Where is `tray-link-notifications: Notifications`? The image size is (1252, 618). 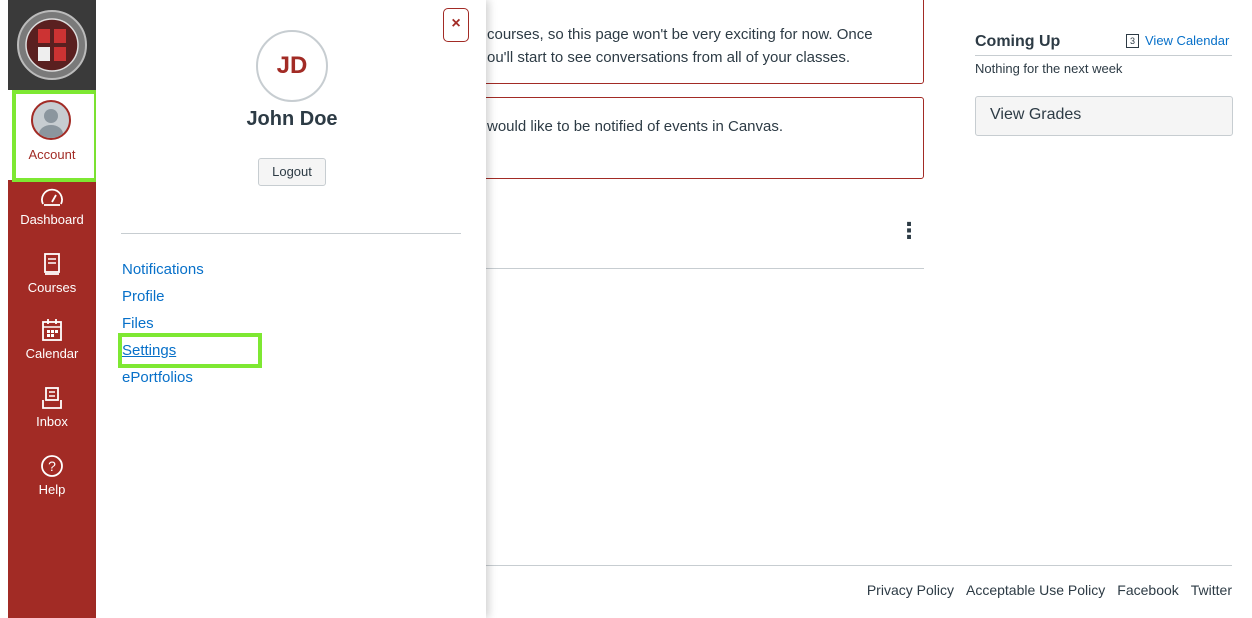 tray-link-notifications: Notifications is located at coordinates (163, 273).